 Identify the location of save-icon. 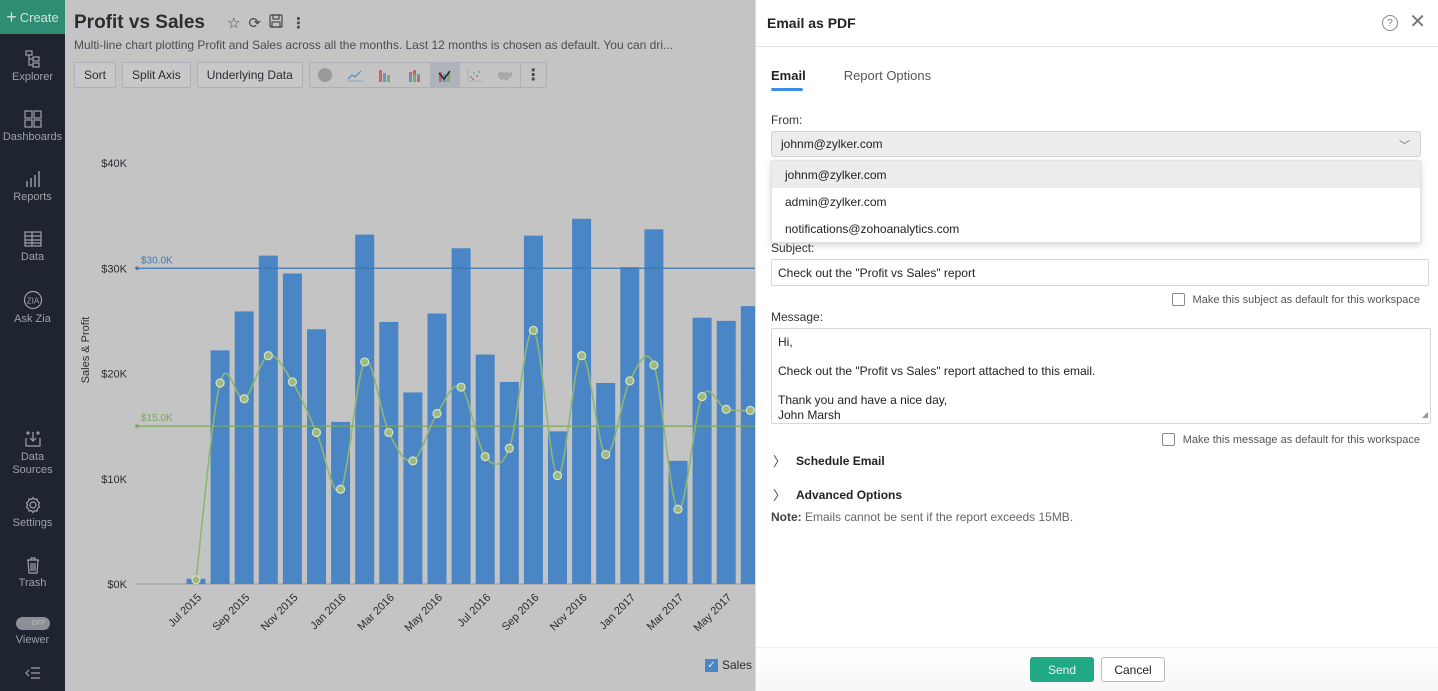
(276, 23).